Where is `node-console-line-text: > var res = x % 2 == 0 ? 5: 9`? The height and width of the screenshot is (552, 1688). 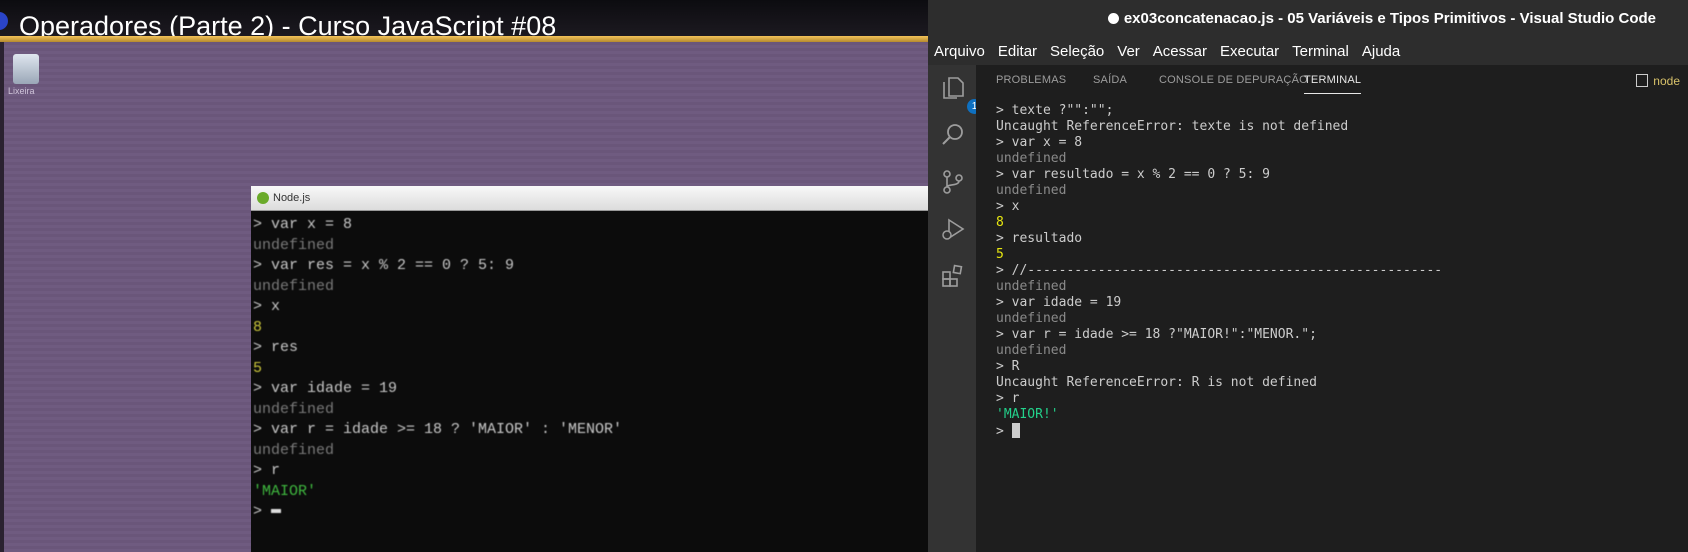 node-console-line-text: > var res = x % 2 == 0 ? 5: 9 is located at coordinates (384, 265).